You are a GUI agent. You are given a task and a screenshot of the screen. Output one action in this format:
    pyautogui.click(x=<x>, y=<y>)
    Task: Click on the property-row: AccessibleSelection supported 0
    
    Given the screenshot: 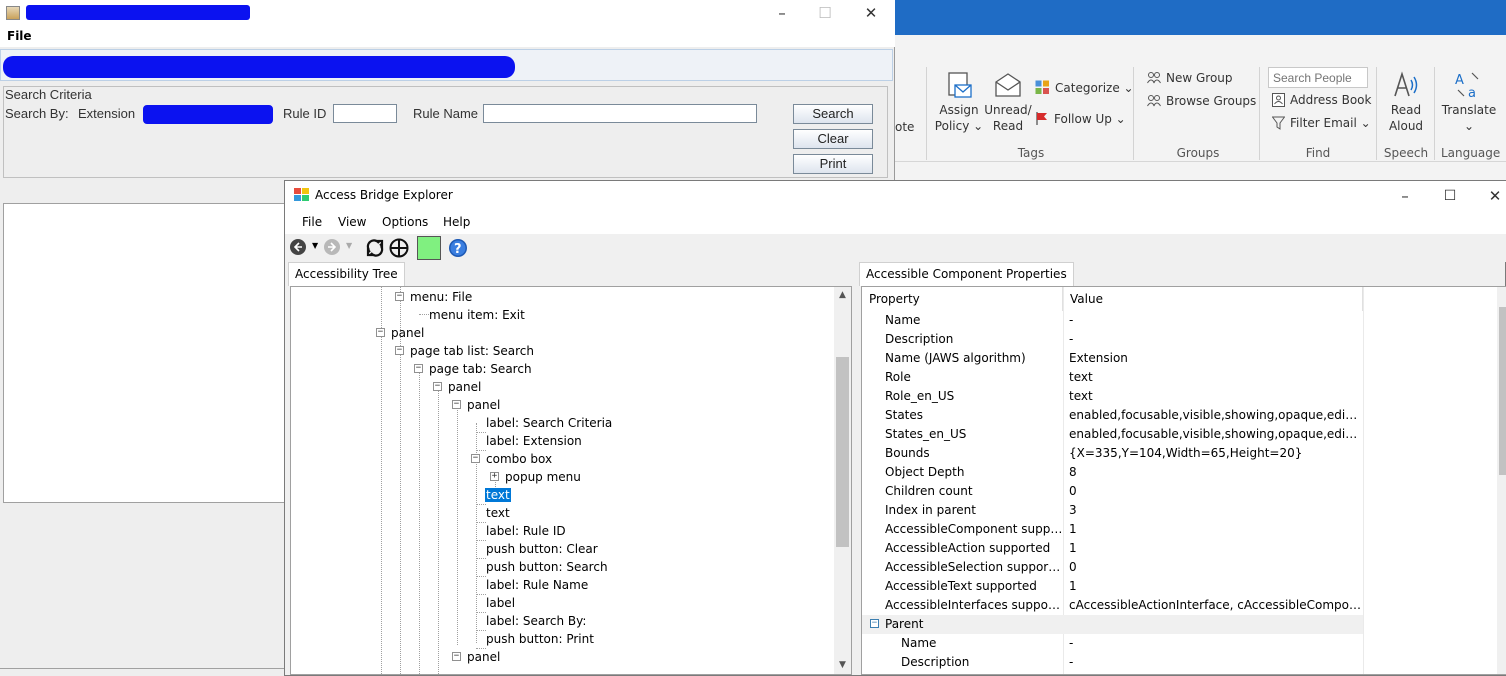 What is the action you would take?
    pyautogui.click(x=1184, y=567)
    